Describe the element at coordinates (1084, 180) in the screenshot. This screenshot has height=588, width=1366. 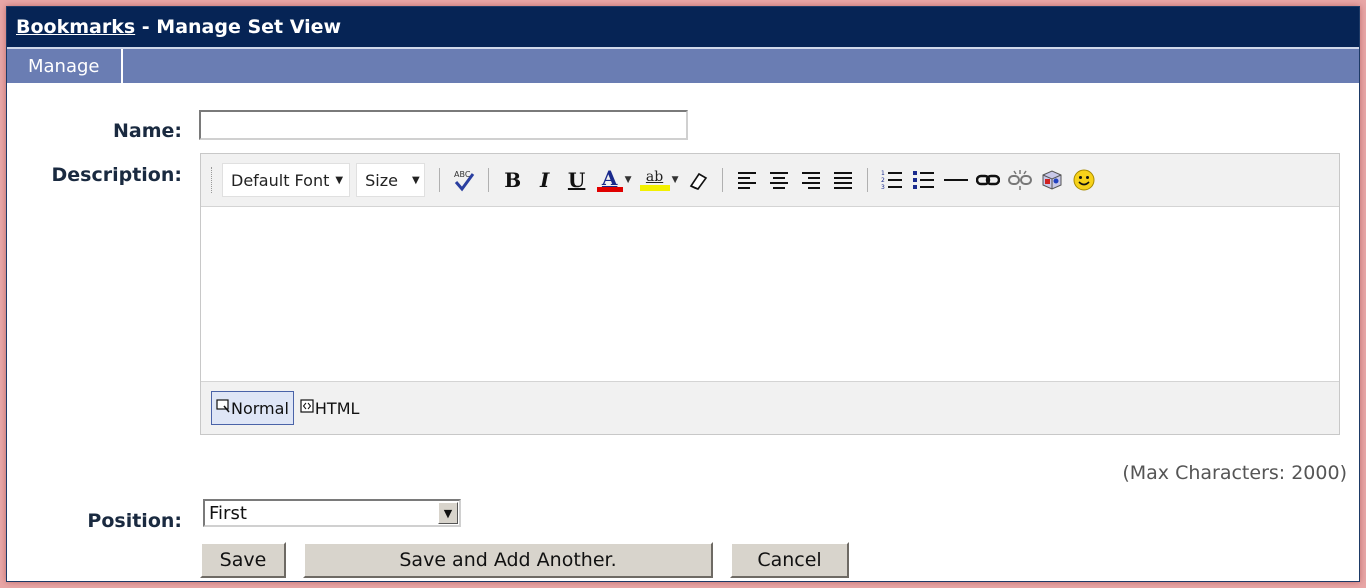
I see `smiley-icon` at that location.